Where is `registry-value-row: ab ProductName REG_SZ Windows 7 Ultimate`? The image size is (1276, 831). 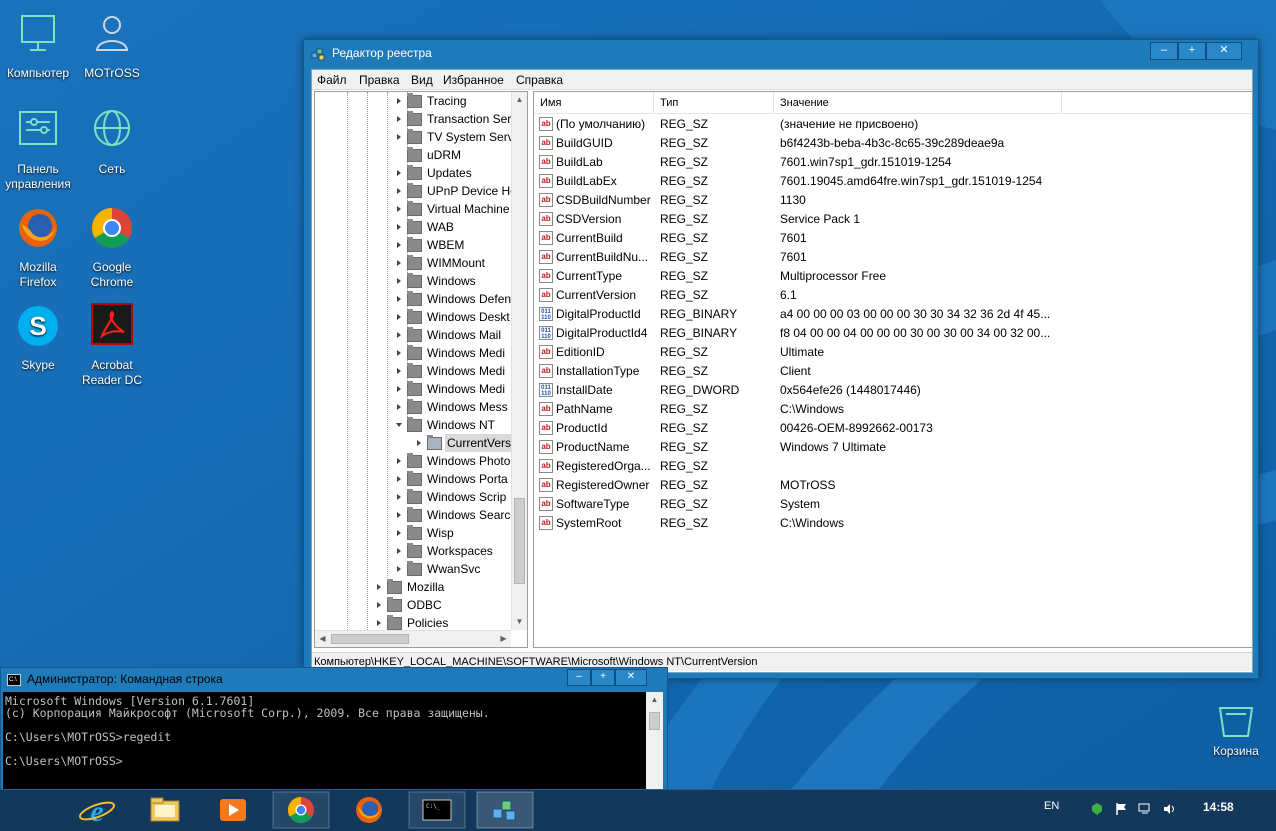
registry-value-row: ab ProductName REG_SZ Windows 7 Ultimate is located at coordinates (893, 447).